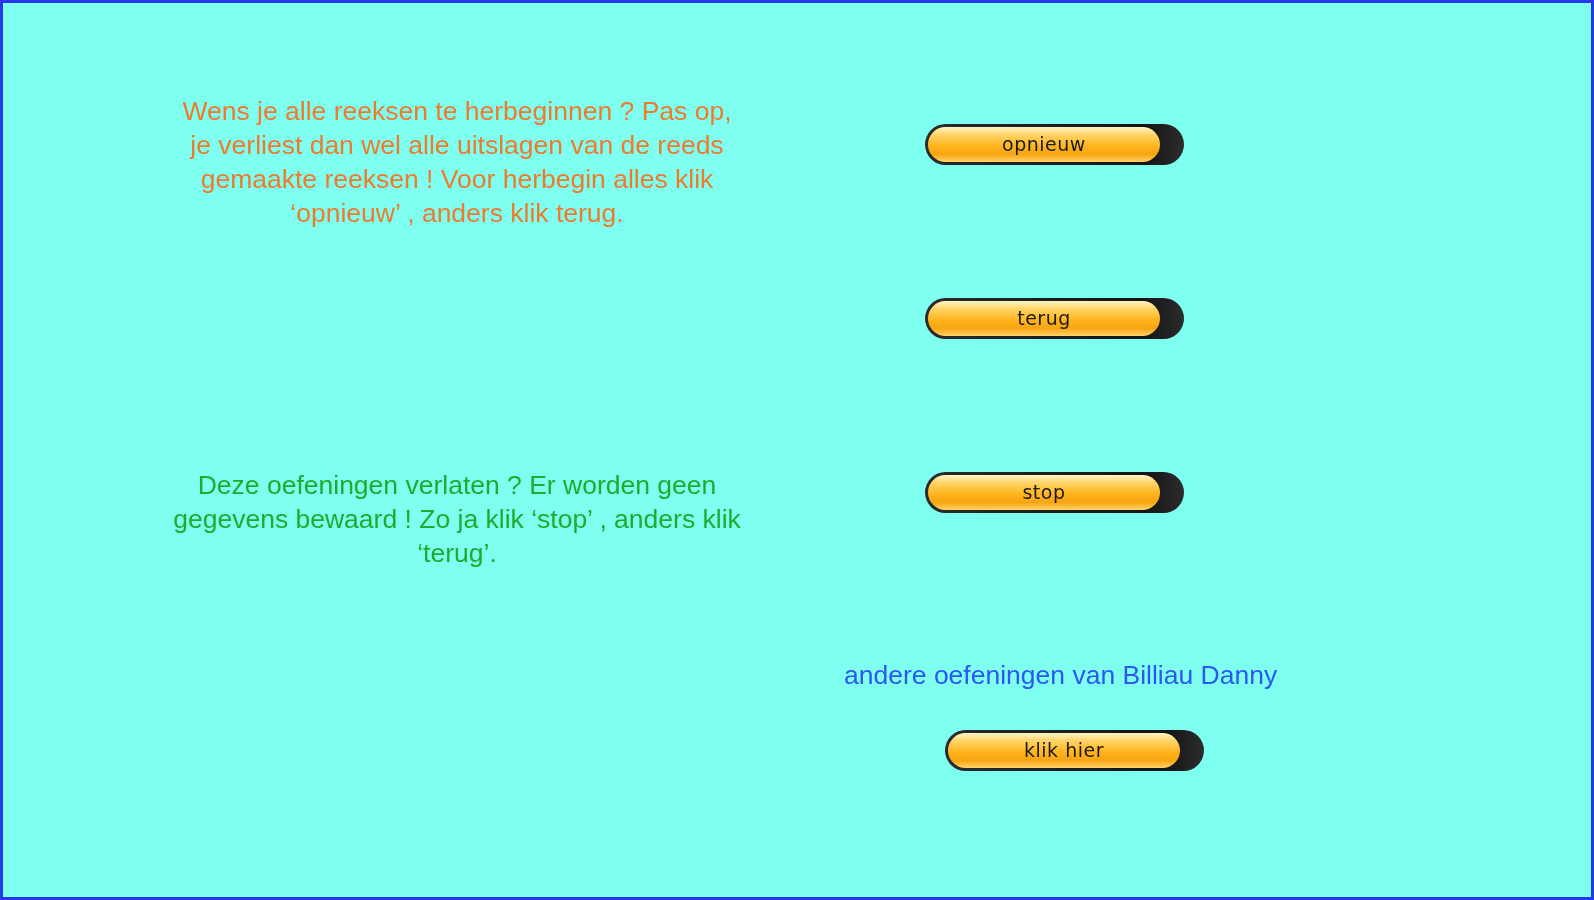 The width and height of the screenshot is (1594, 900). What do you see at coordinates (1061, 675) in the screenshot?
I see `other-exercises-text: andere oefeningen van Billiau Danny` at bounding box center [1061, 675].